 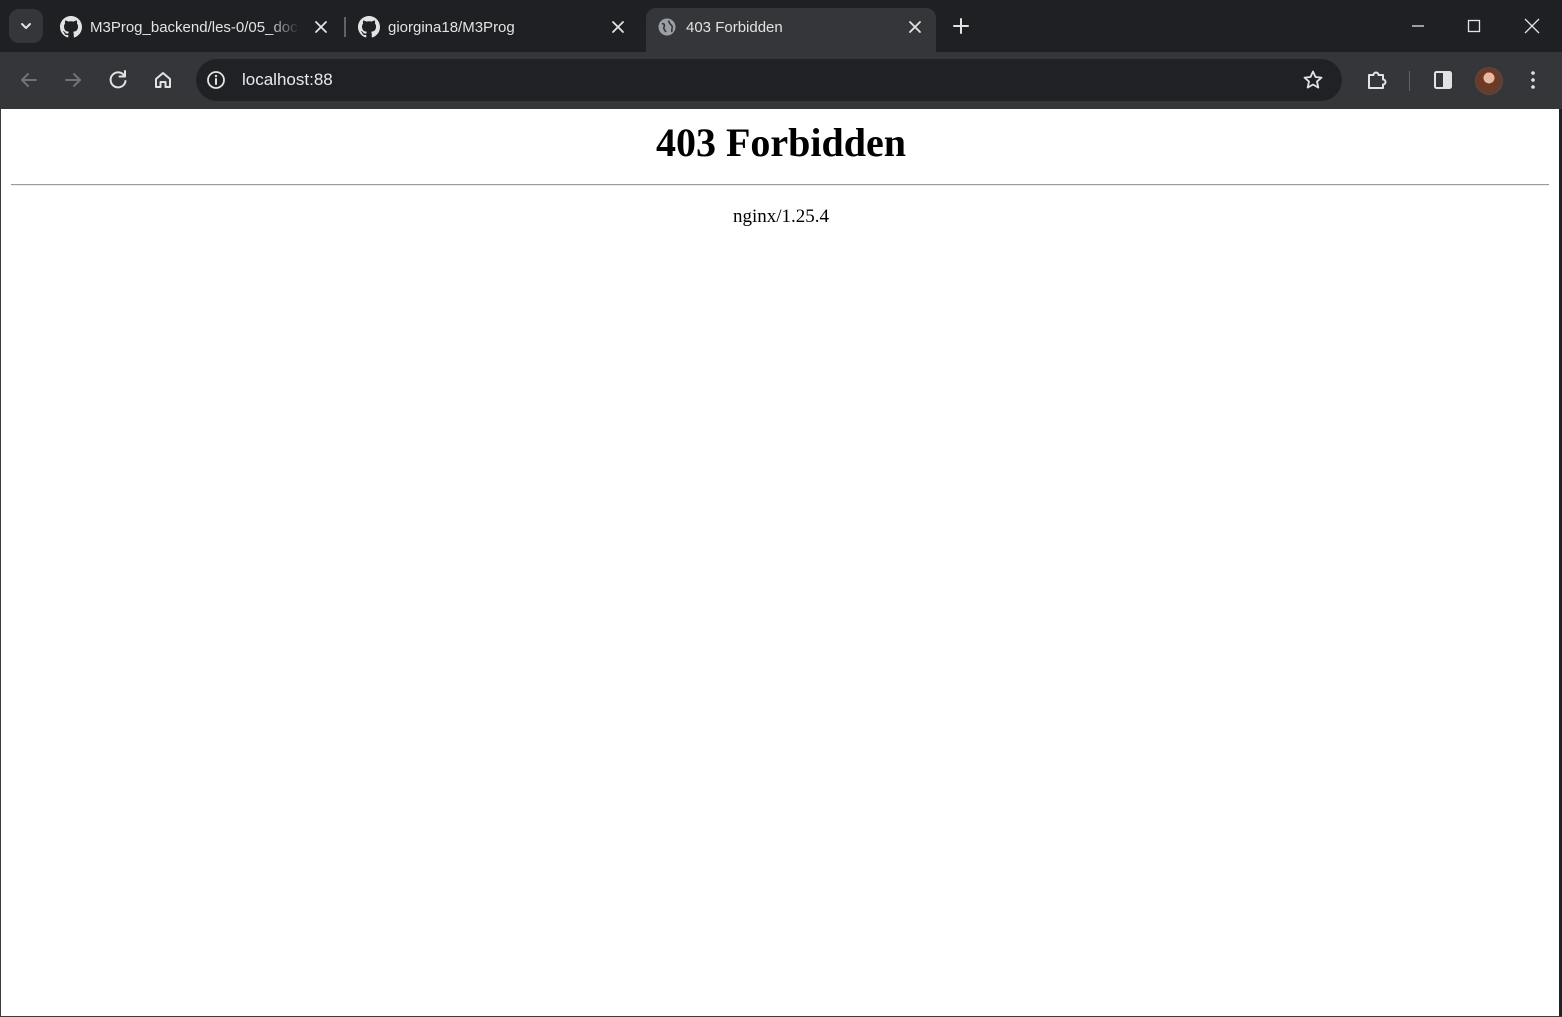 I want to click on tab-active-forbidden: 403 Forbidden, so click(x=791, y=30).